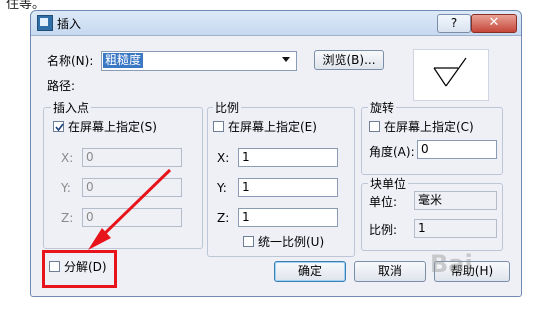 The image size is (550, 313). What do you see at coordinates (451, 264) in the screenshot?
I see `watermark: Bai` at bounding box center [451, 264].